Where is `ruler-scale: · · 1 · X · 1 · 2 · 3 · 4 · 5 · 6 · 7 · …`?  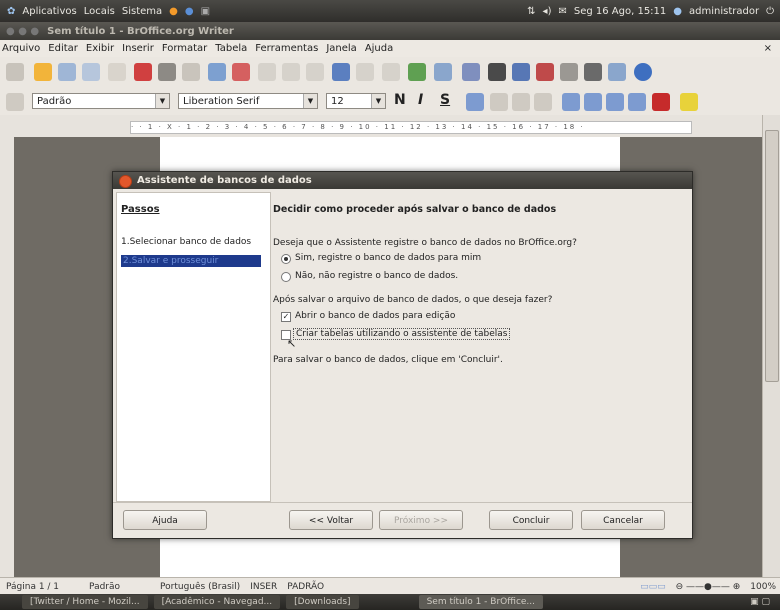 ruler-scale: · · 1 · X · 1 · 2 · 3 · 4 · 5 · 6 · 7 · … is located at coordinates (411, 127).